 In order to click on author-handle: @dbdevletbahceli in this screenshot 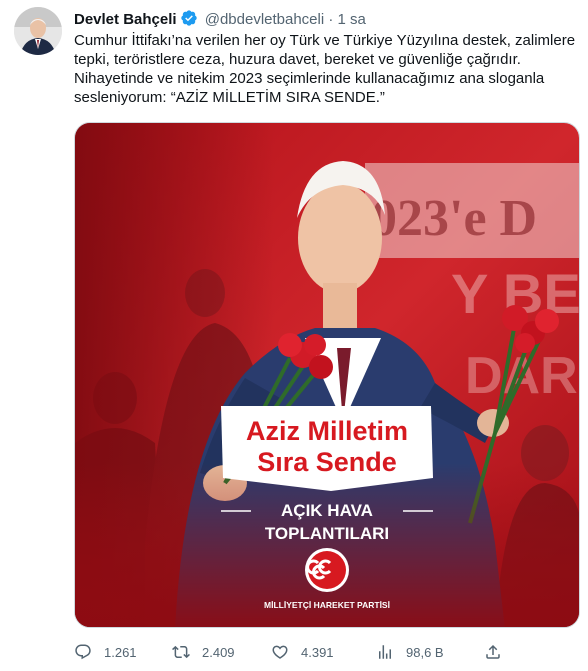, I will do `click(264, 19)`.